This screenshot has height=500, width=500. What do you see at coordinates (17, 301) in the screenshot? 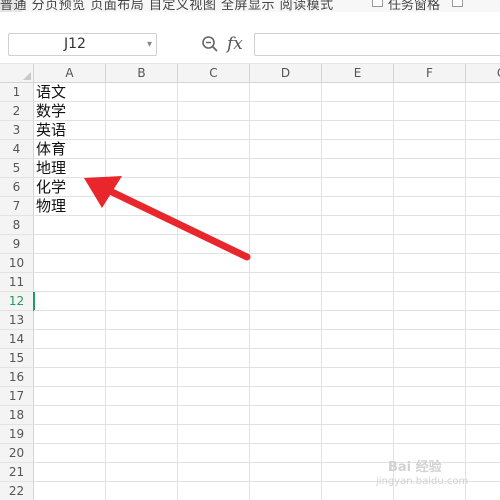
I see `row-header-12: 12` at bounding box center [17, 301].